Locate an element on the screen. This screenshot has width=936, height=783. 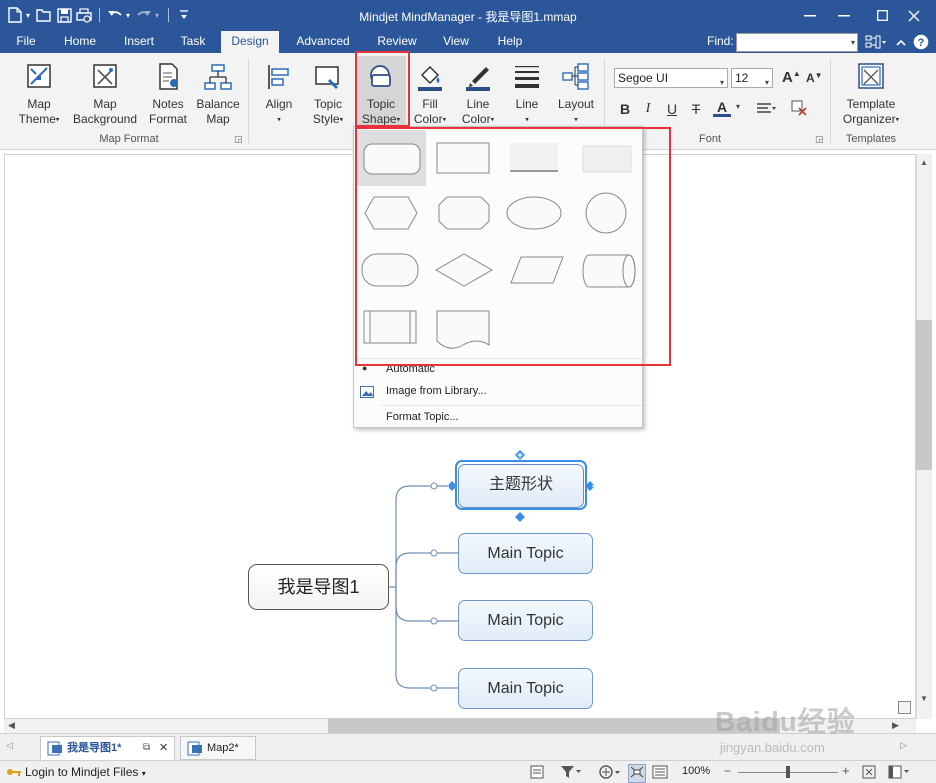
main-topic-4: Main Topic is located at coordinates (525, 688).